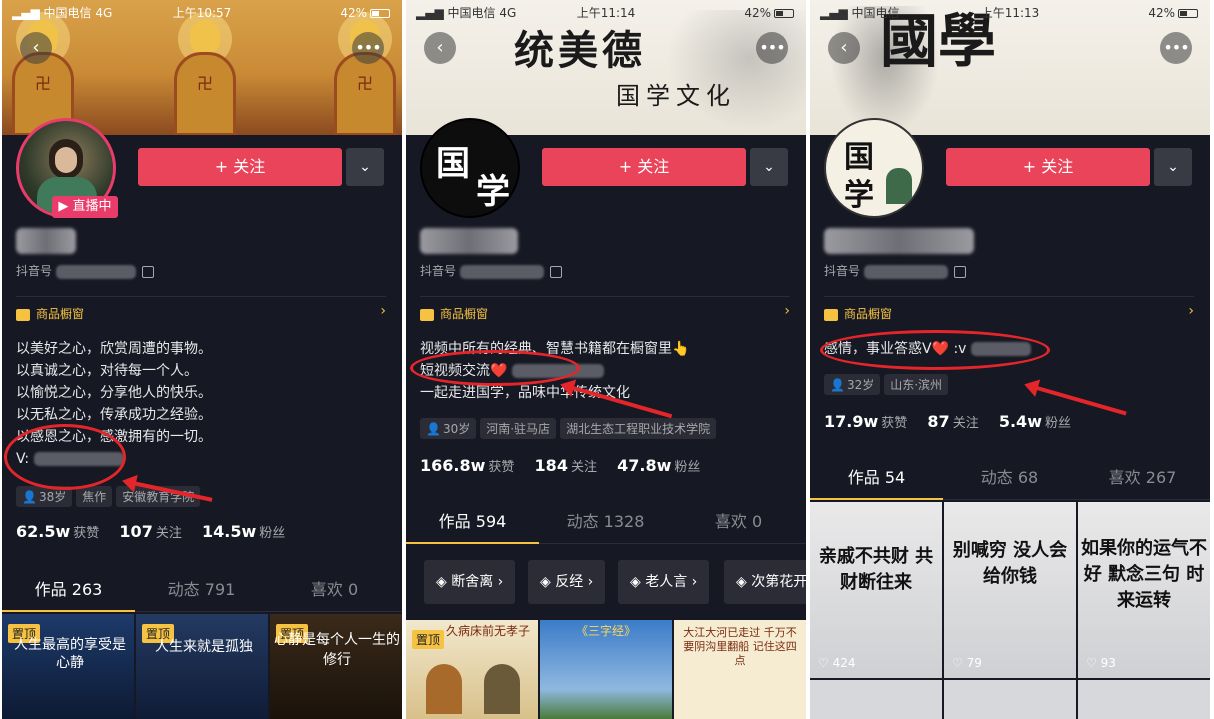 The width and height of the screenshot is (1214, 719). What do you see at coordinates (472, 522) in the screenshot?
I see `tab-works: 作品 594` at bounding box center [472, 522].